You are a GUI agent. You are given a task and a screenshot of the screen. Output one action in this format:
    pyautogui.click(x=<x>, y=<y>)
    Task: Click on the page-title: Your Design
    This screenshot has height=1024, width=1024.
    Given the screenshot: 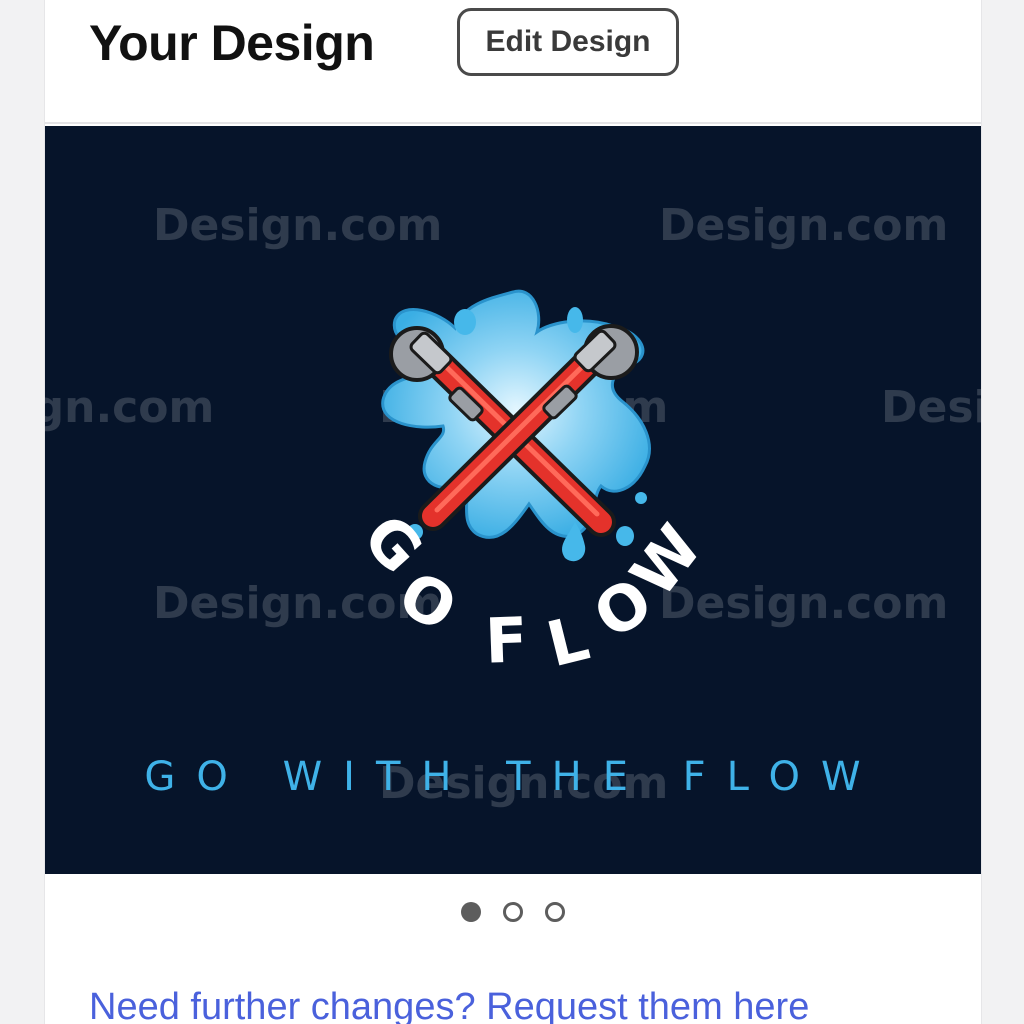 What is the action you would take?
    pyautogui.click(x=232, y=43)
    